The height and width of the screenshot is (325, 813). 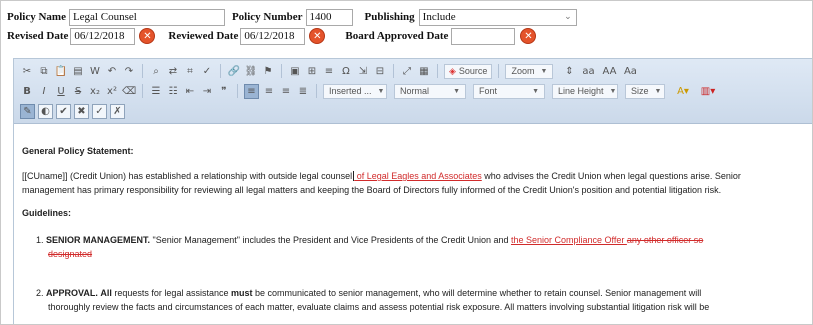 What do you see at coordinates (630, 71) in the screenshot?
I see `title-case-icon: Aa` at bounding box center [630, 71].